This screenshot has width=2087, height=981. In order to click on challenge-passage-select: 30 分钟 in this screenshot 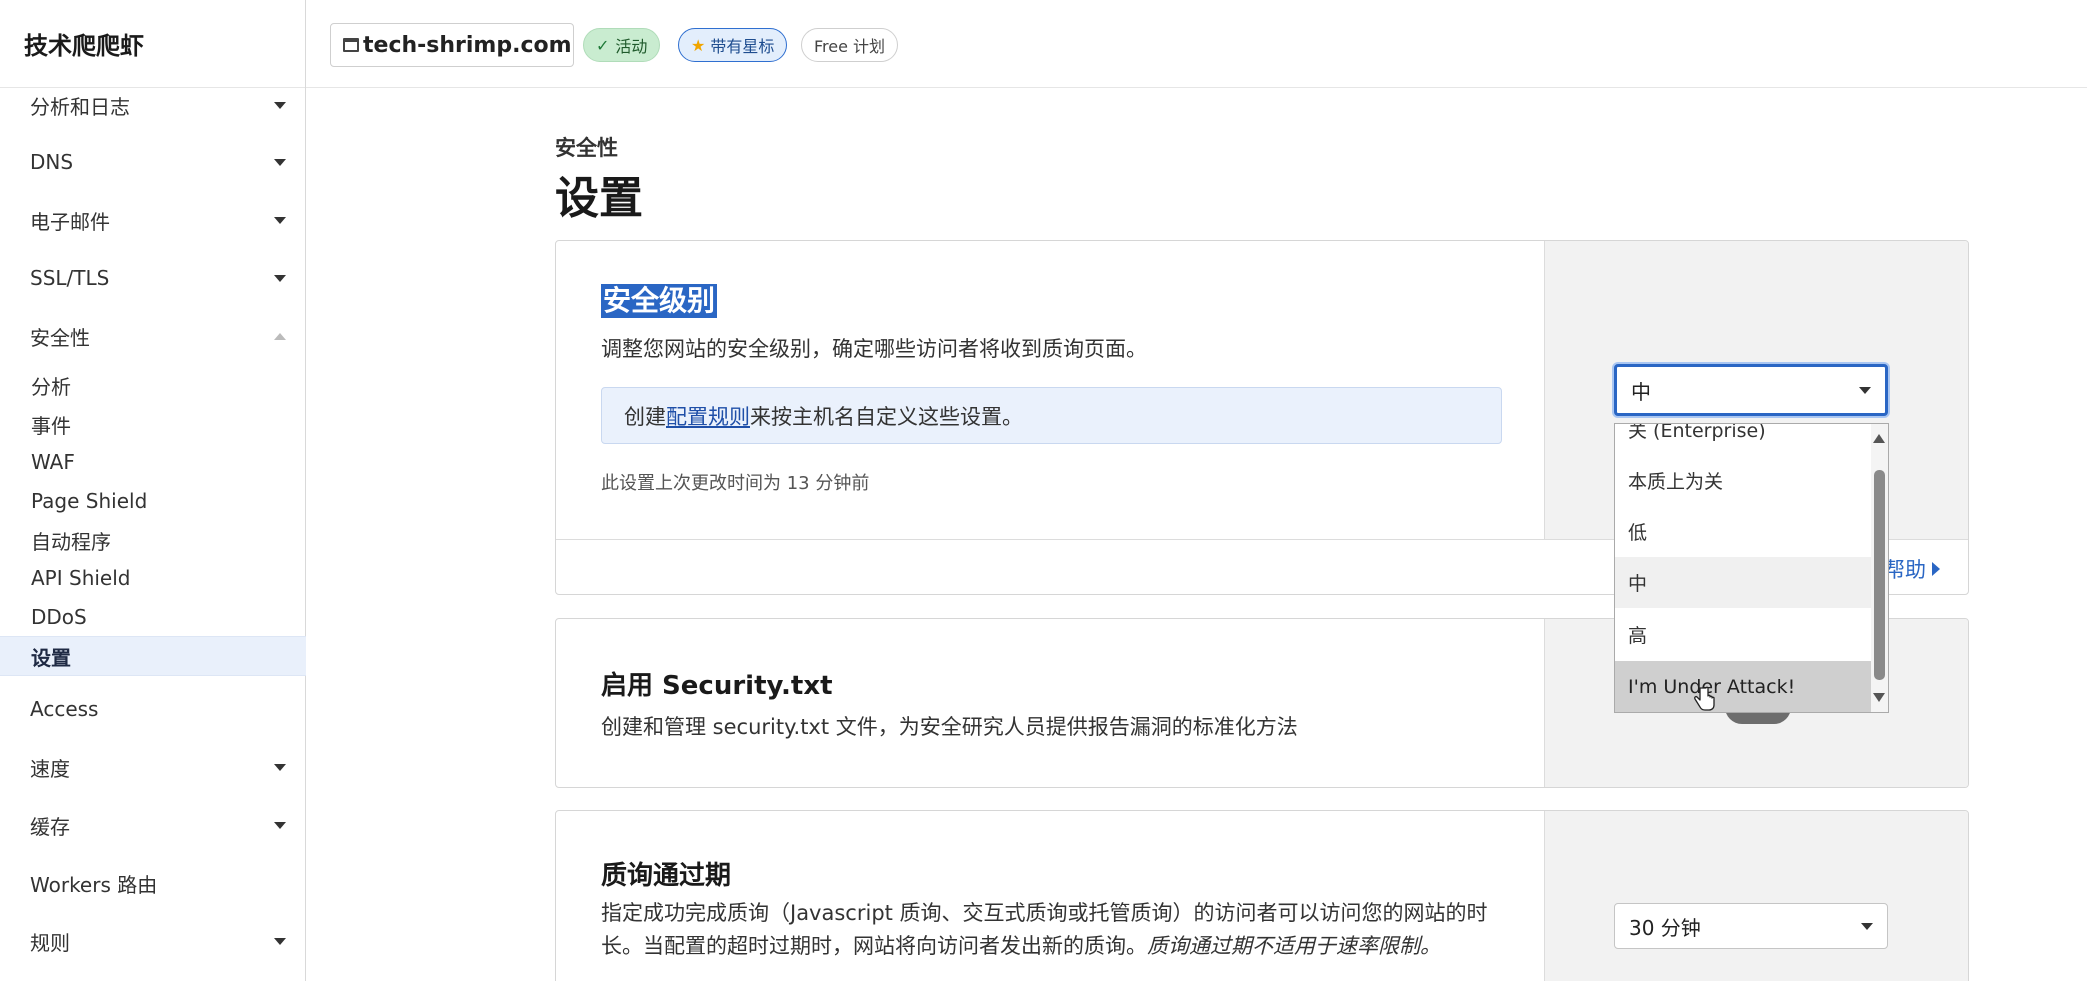, I will do `click(1751, 926)`.